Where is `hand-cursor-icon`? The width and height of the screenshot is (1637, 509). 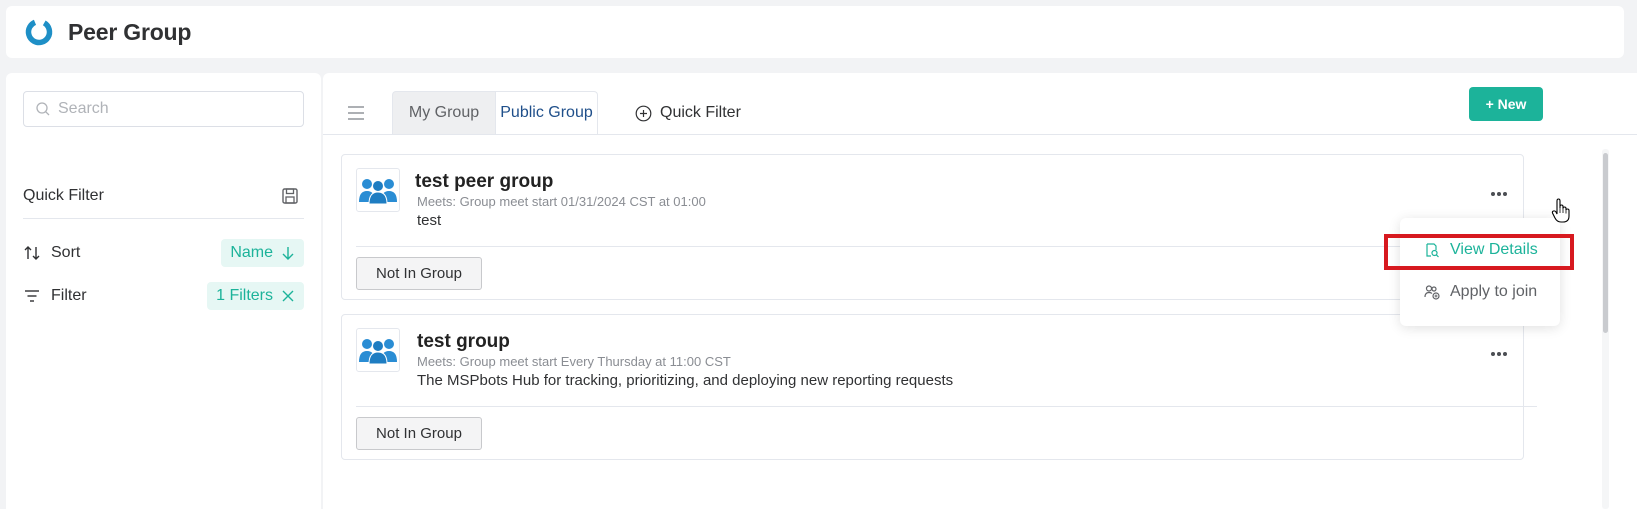 hand-cursor-icon is located at coordinates (1560, 210).